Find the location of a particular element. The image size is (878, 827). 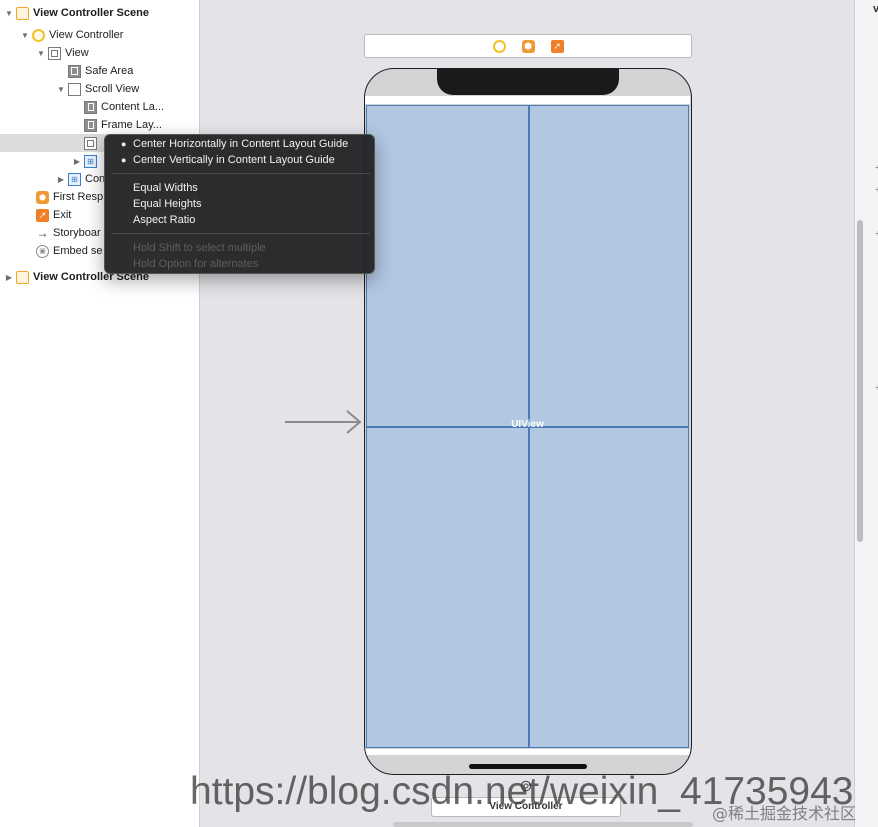

outline-item-scroll-view: ▼ Scroll View is located at coordinates (99, 89).